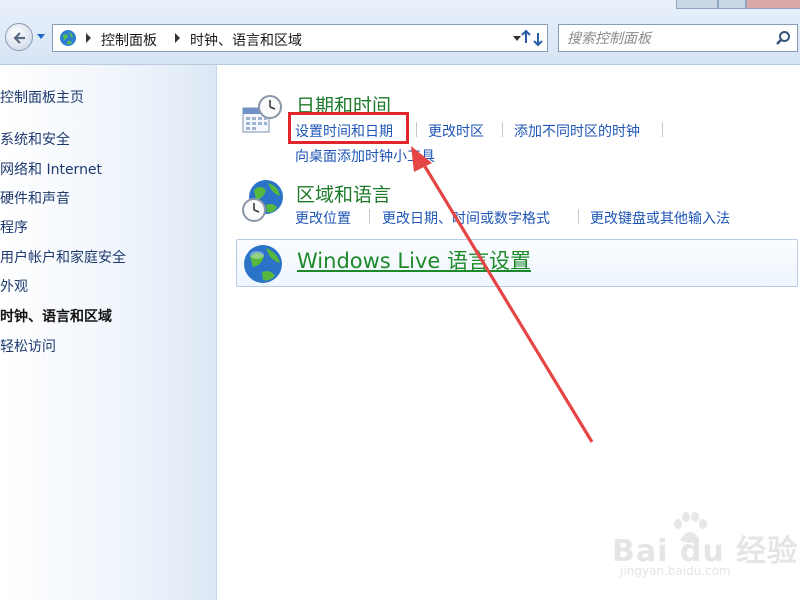 This screenshot has width=800, height=600. What do you see at coordinates (704, 552) in the screenshot?
I see `watermark-logo: Bai du 经验 jingyan.baidu.com` at bounding box center [704, 552].